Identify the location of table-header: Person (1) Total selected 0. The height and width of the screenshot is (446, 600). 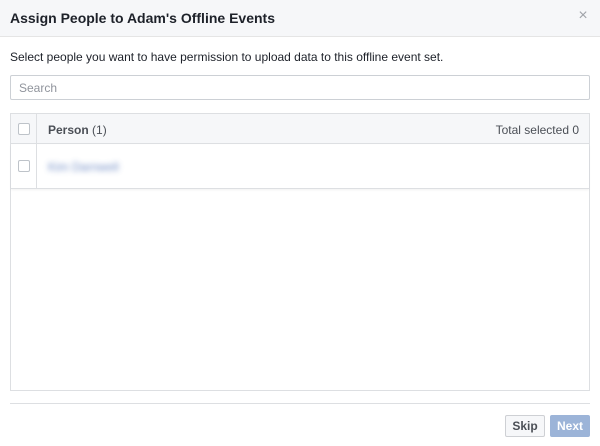
(300, 129).